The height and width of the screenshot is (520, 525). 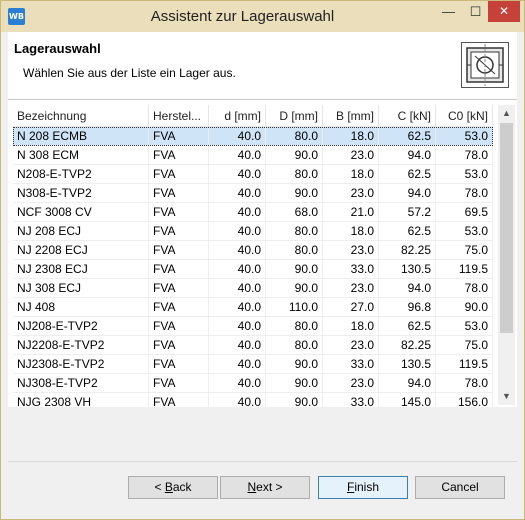 I want to click on table-row: NJ208-E-TVP2 FVA 40.0 80.0 18.0 62.5 53.0, so click(x=253, y=326).